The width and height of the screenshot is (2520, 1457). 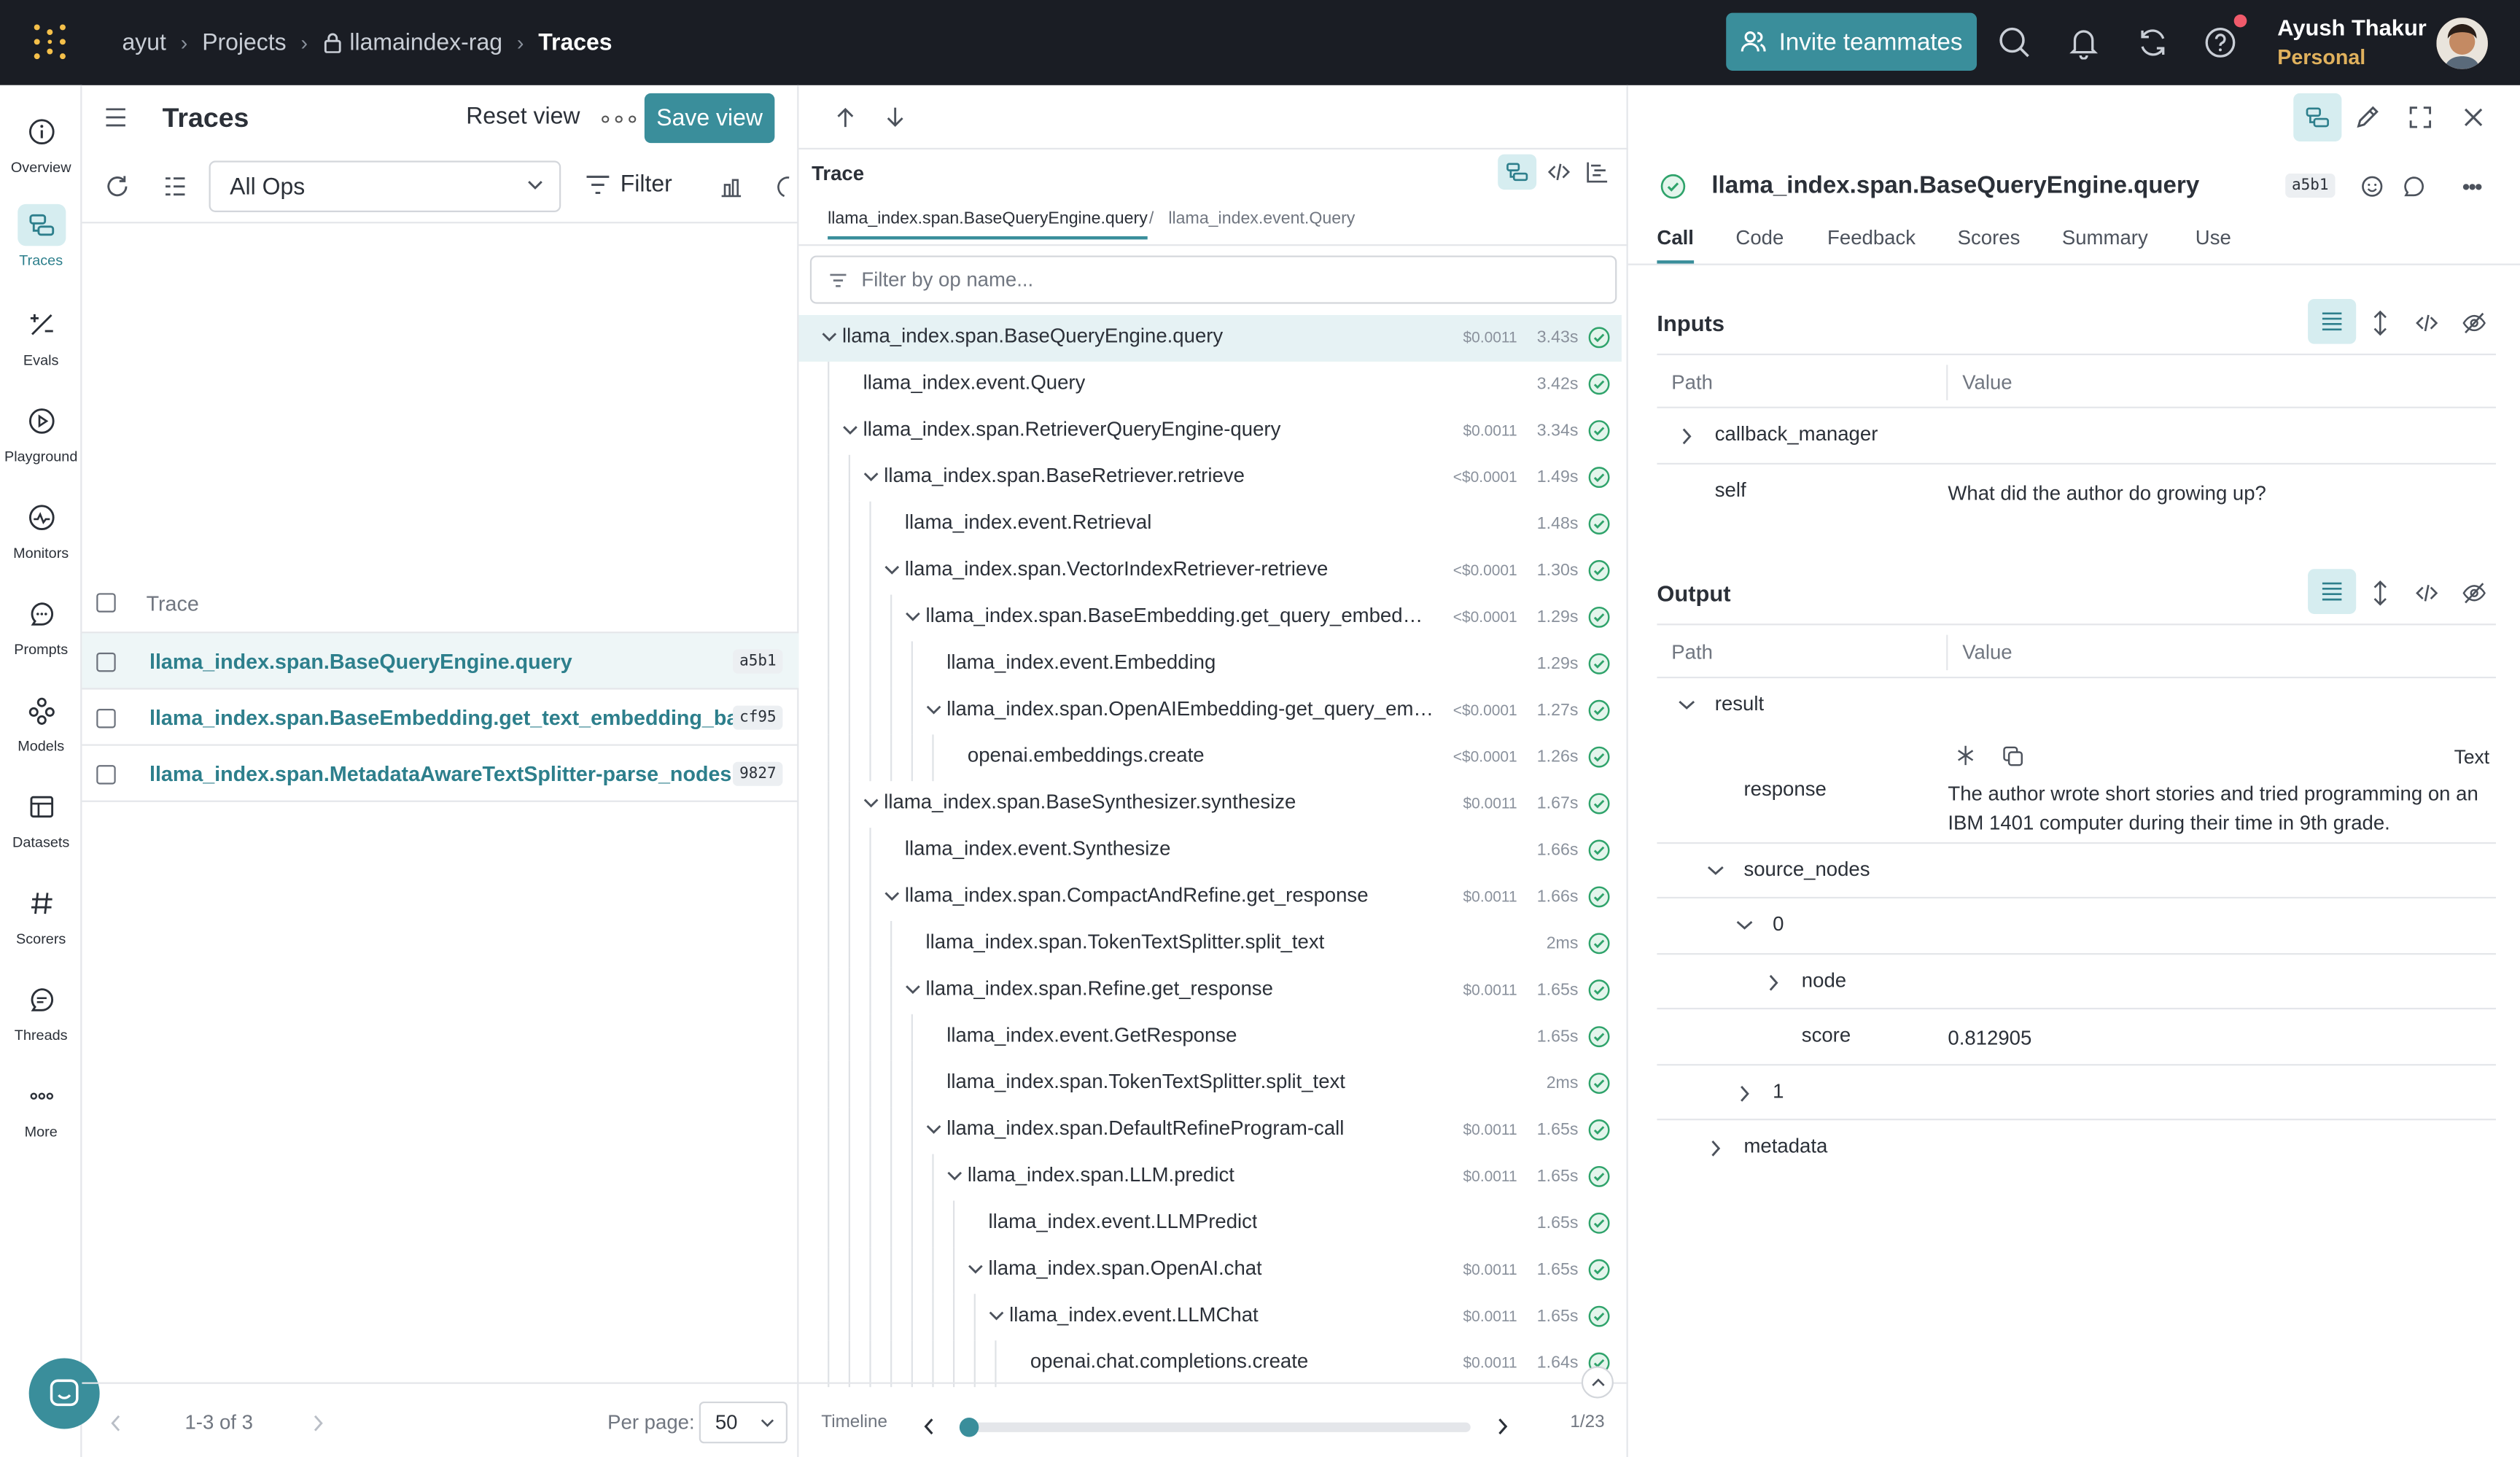 I want to click on output-row-result: result, so click(x=2076, y=706).